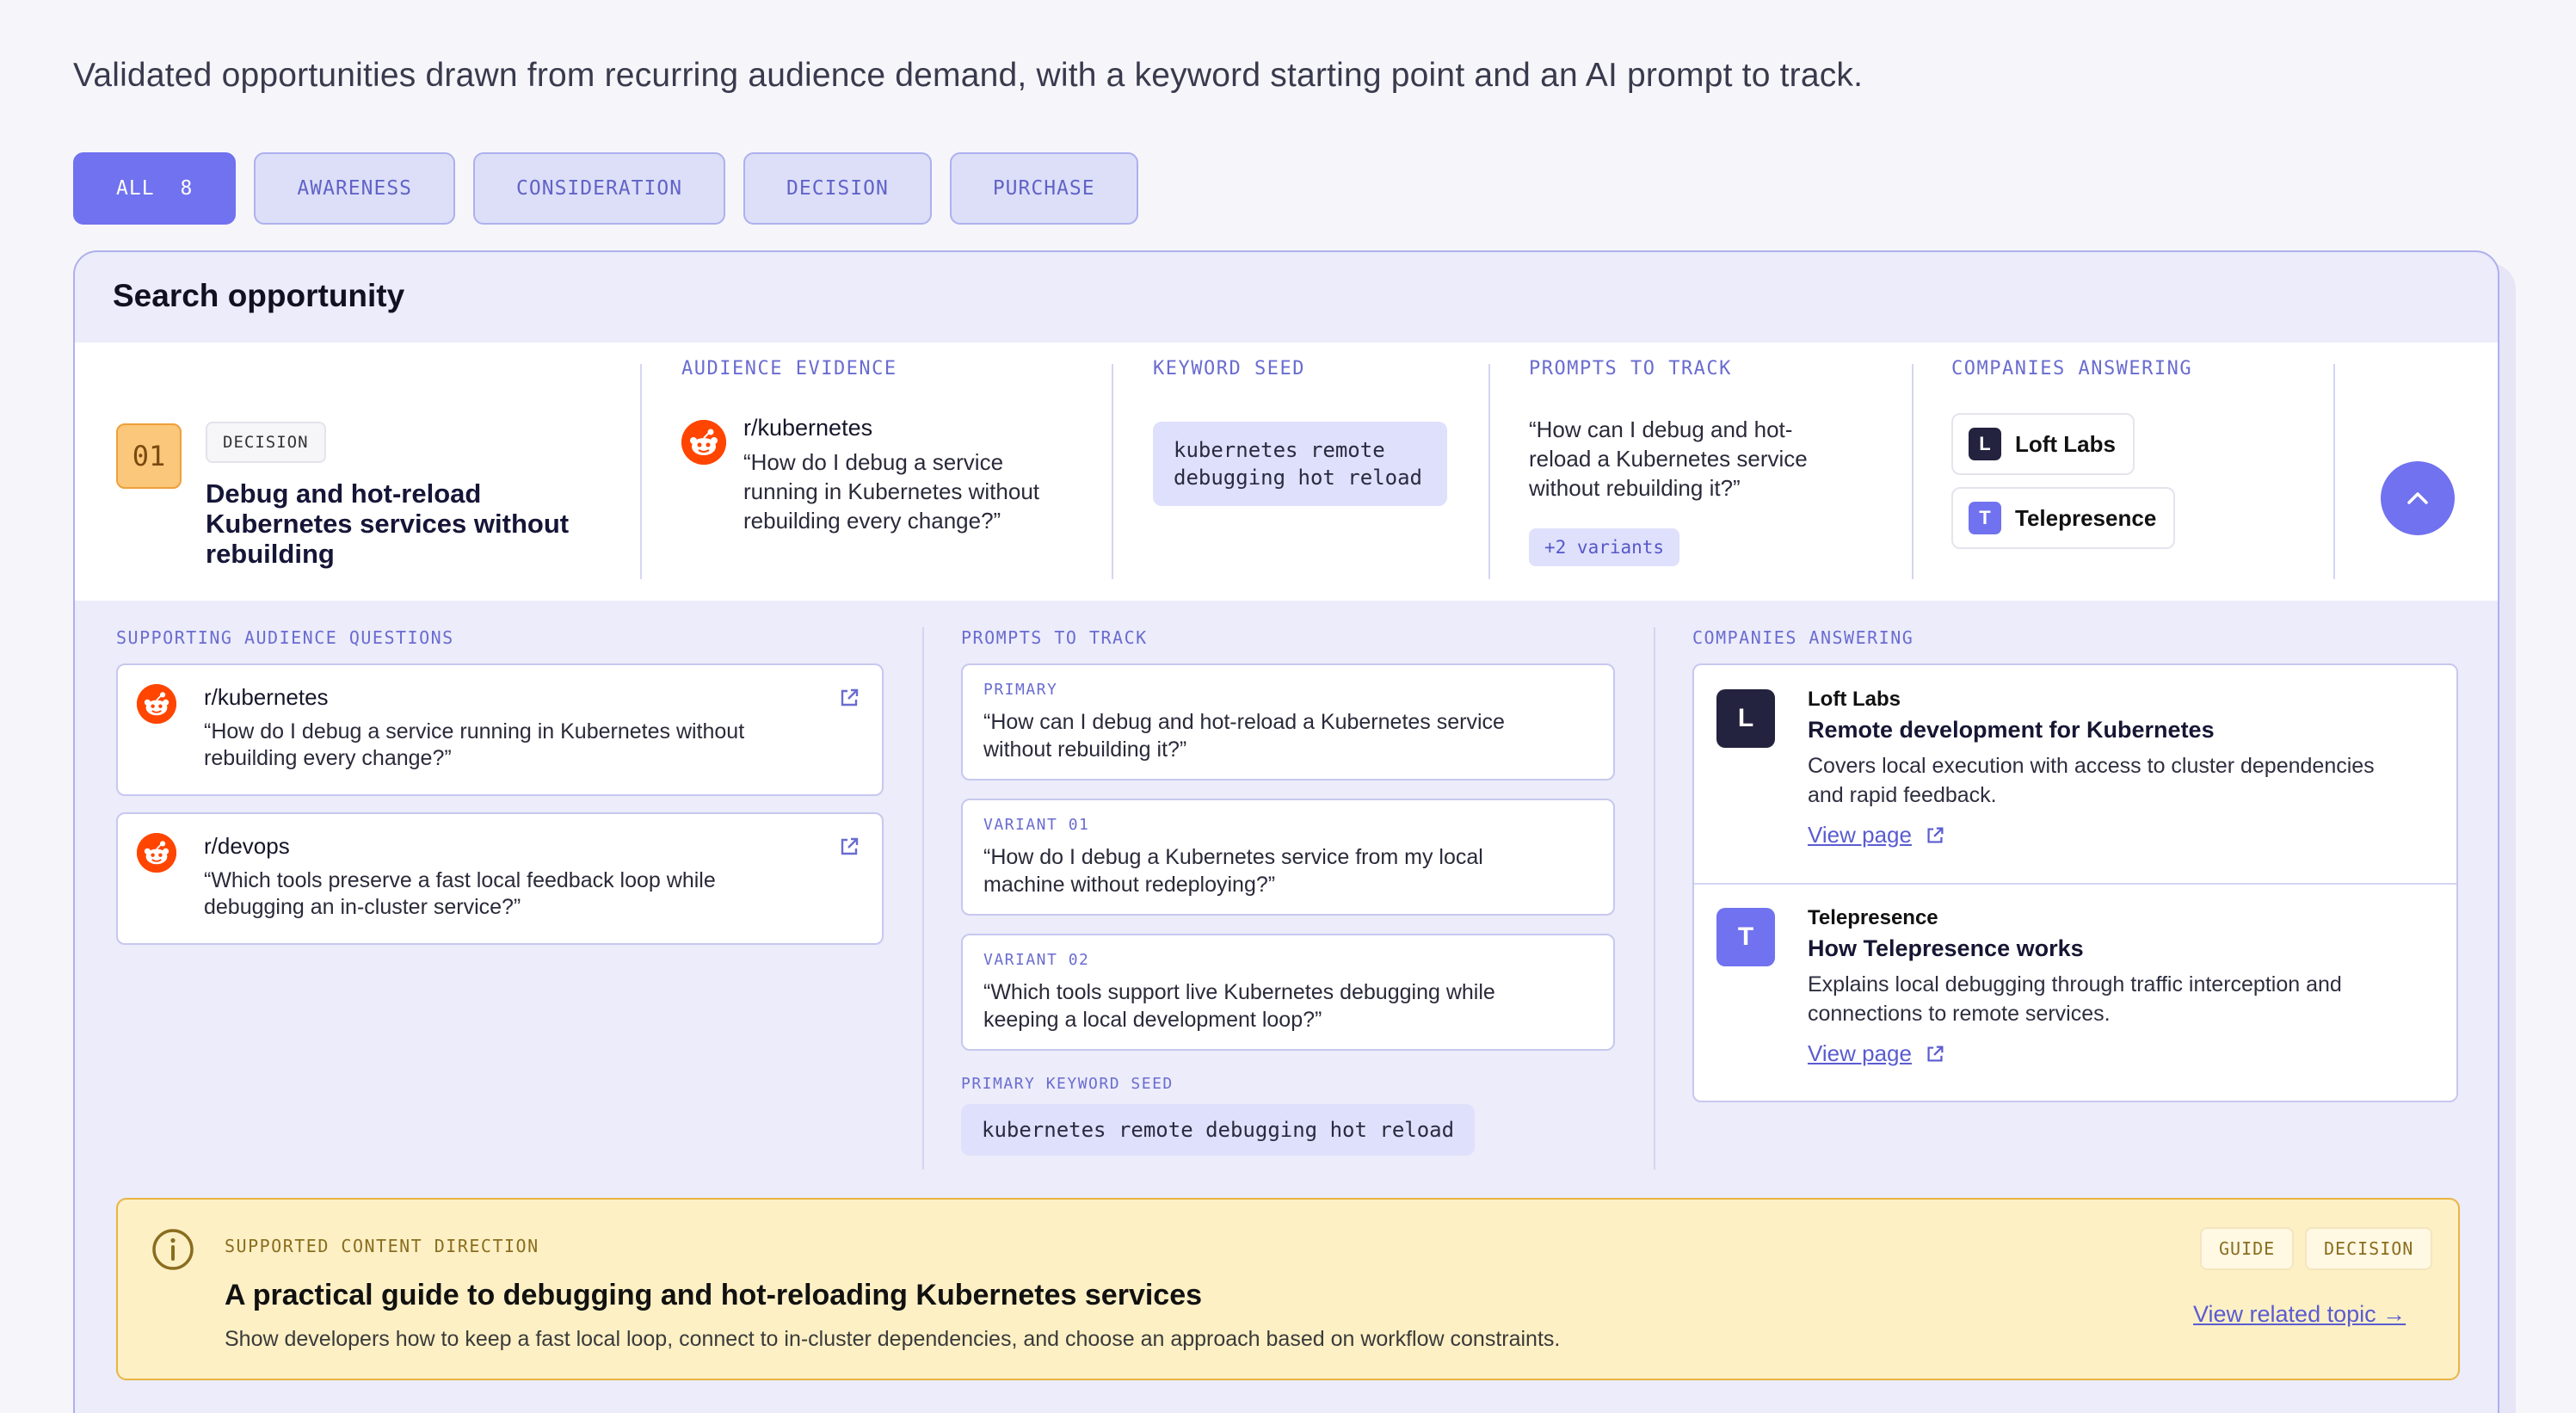 The height and width of the screenshot is (1413, 2576). Describe the element at coordinates (1300, 464) in the screenshot. I see `keyword-seed-box: kubernetes remote debugging hot reload` at that location.